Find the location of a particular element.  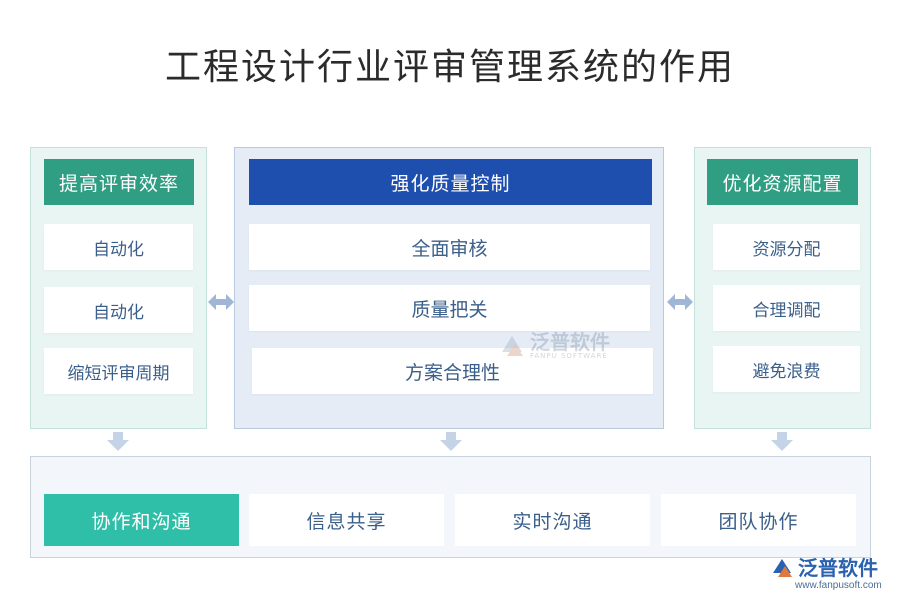

brand-name: 泛普软件 is located at coordinates (838, 568).